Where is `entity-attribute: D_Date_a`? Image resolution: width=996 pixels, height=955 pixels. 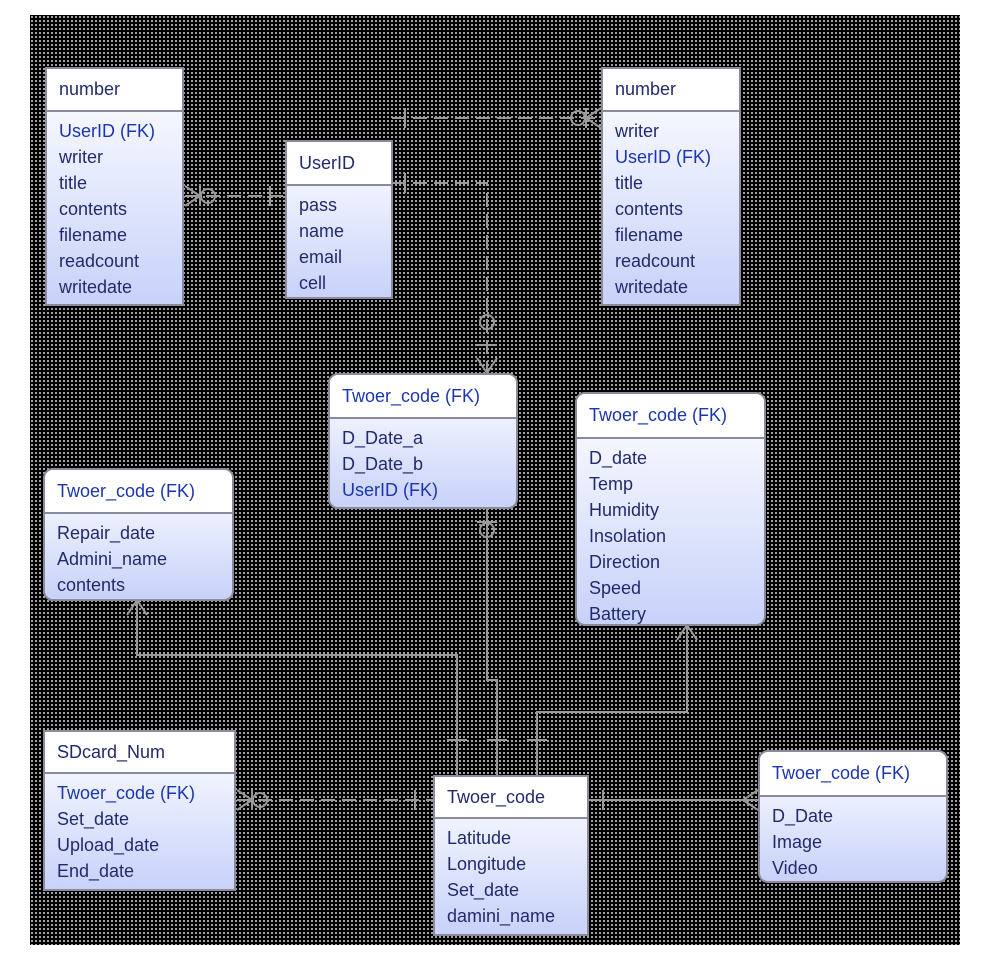 entity-attribute: D_Date_a is located at coordinates (383, 438).